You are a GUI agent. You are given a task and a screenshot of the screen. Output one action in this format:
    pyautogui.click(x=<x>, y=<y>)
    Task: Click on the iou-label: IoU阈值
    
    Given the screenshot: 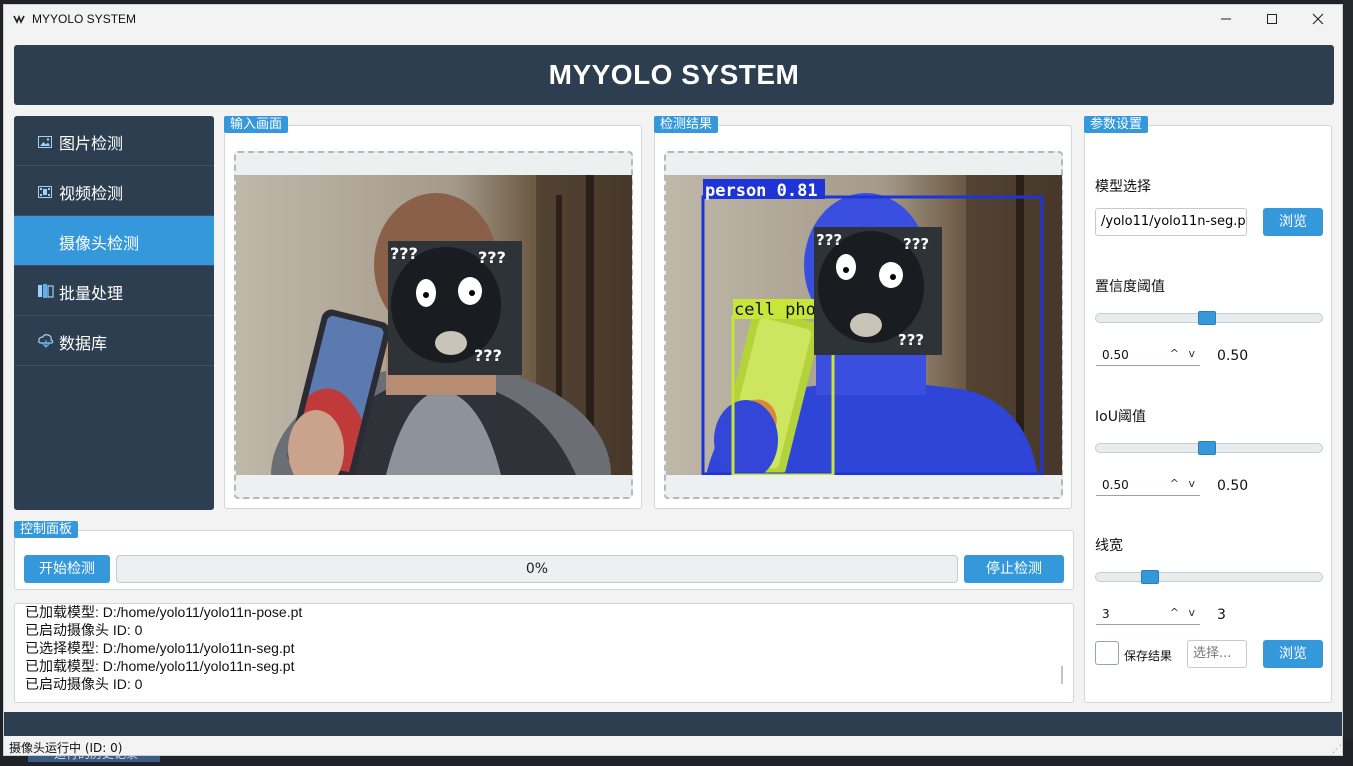 What is the action you would take?
    pyautogui.click(x=1120, y=417)
    